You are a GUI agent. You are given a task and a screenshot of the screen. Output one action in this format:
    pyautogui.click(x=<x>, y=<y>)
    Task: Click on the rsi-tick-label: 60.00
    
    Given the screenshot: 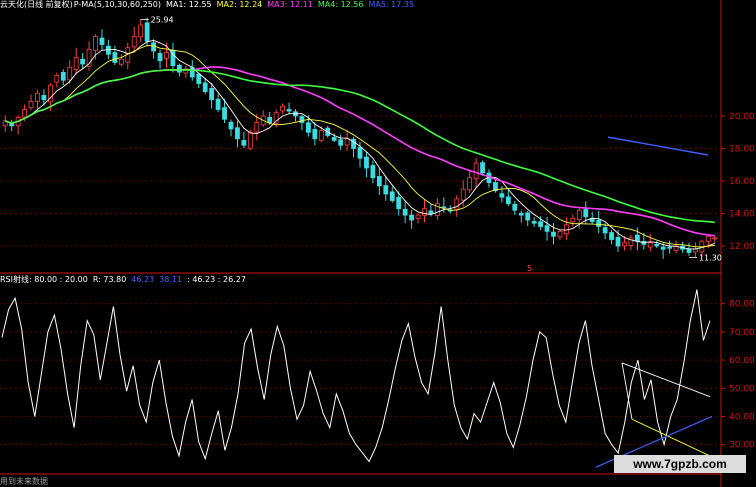 What is the action you would take?
    pyautogui.click(x=742, y=361)
    